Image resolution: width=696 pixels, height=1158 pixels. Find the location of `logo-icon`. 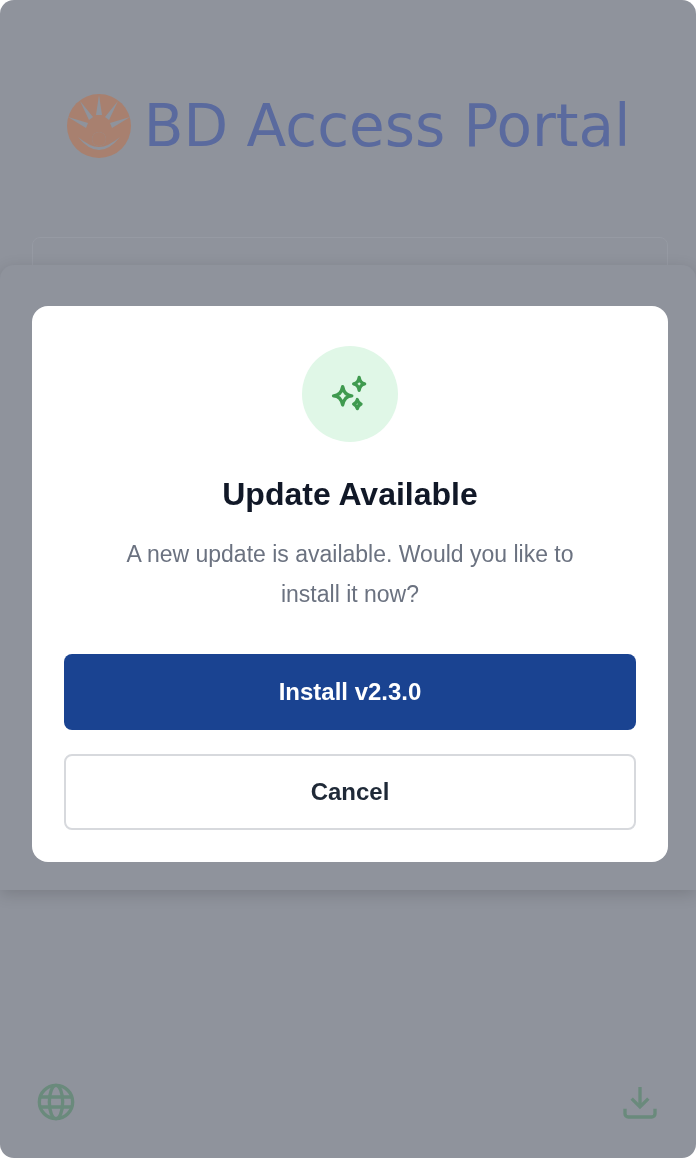

logo-icon is located at coordinates (98, 126).